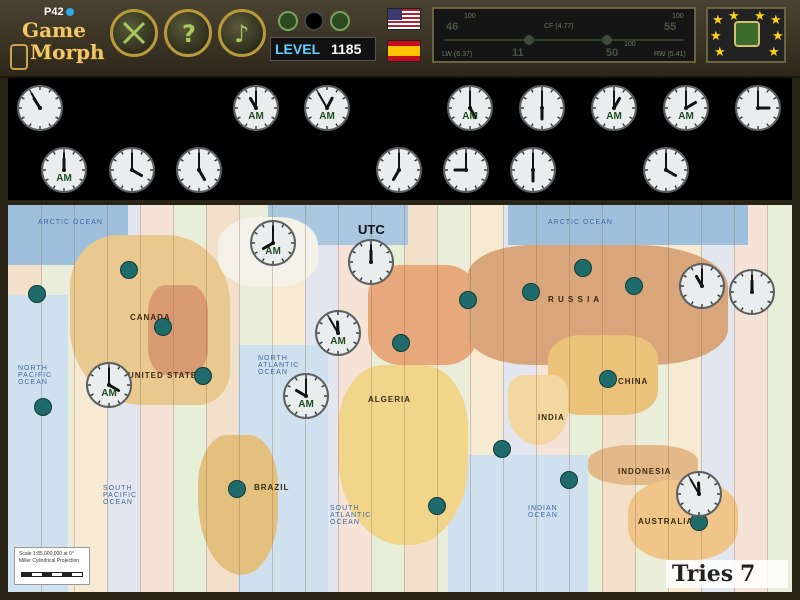 The image size is (800, 600). Describe the element at coordinates (346, 49) in the screenshot. I see `level-value: 1185` at that location.